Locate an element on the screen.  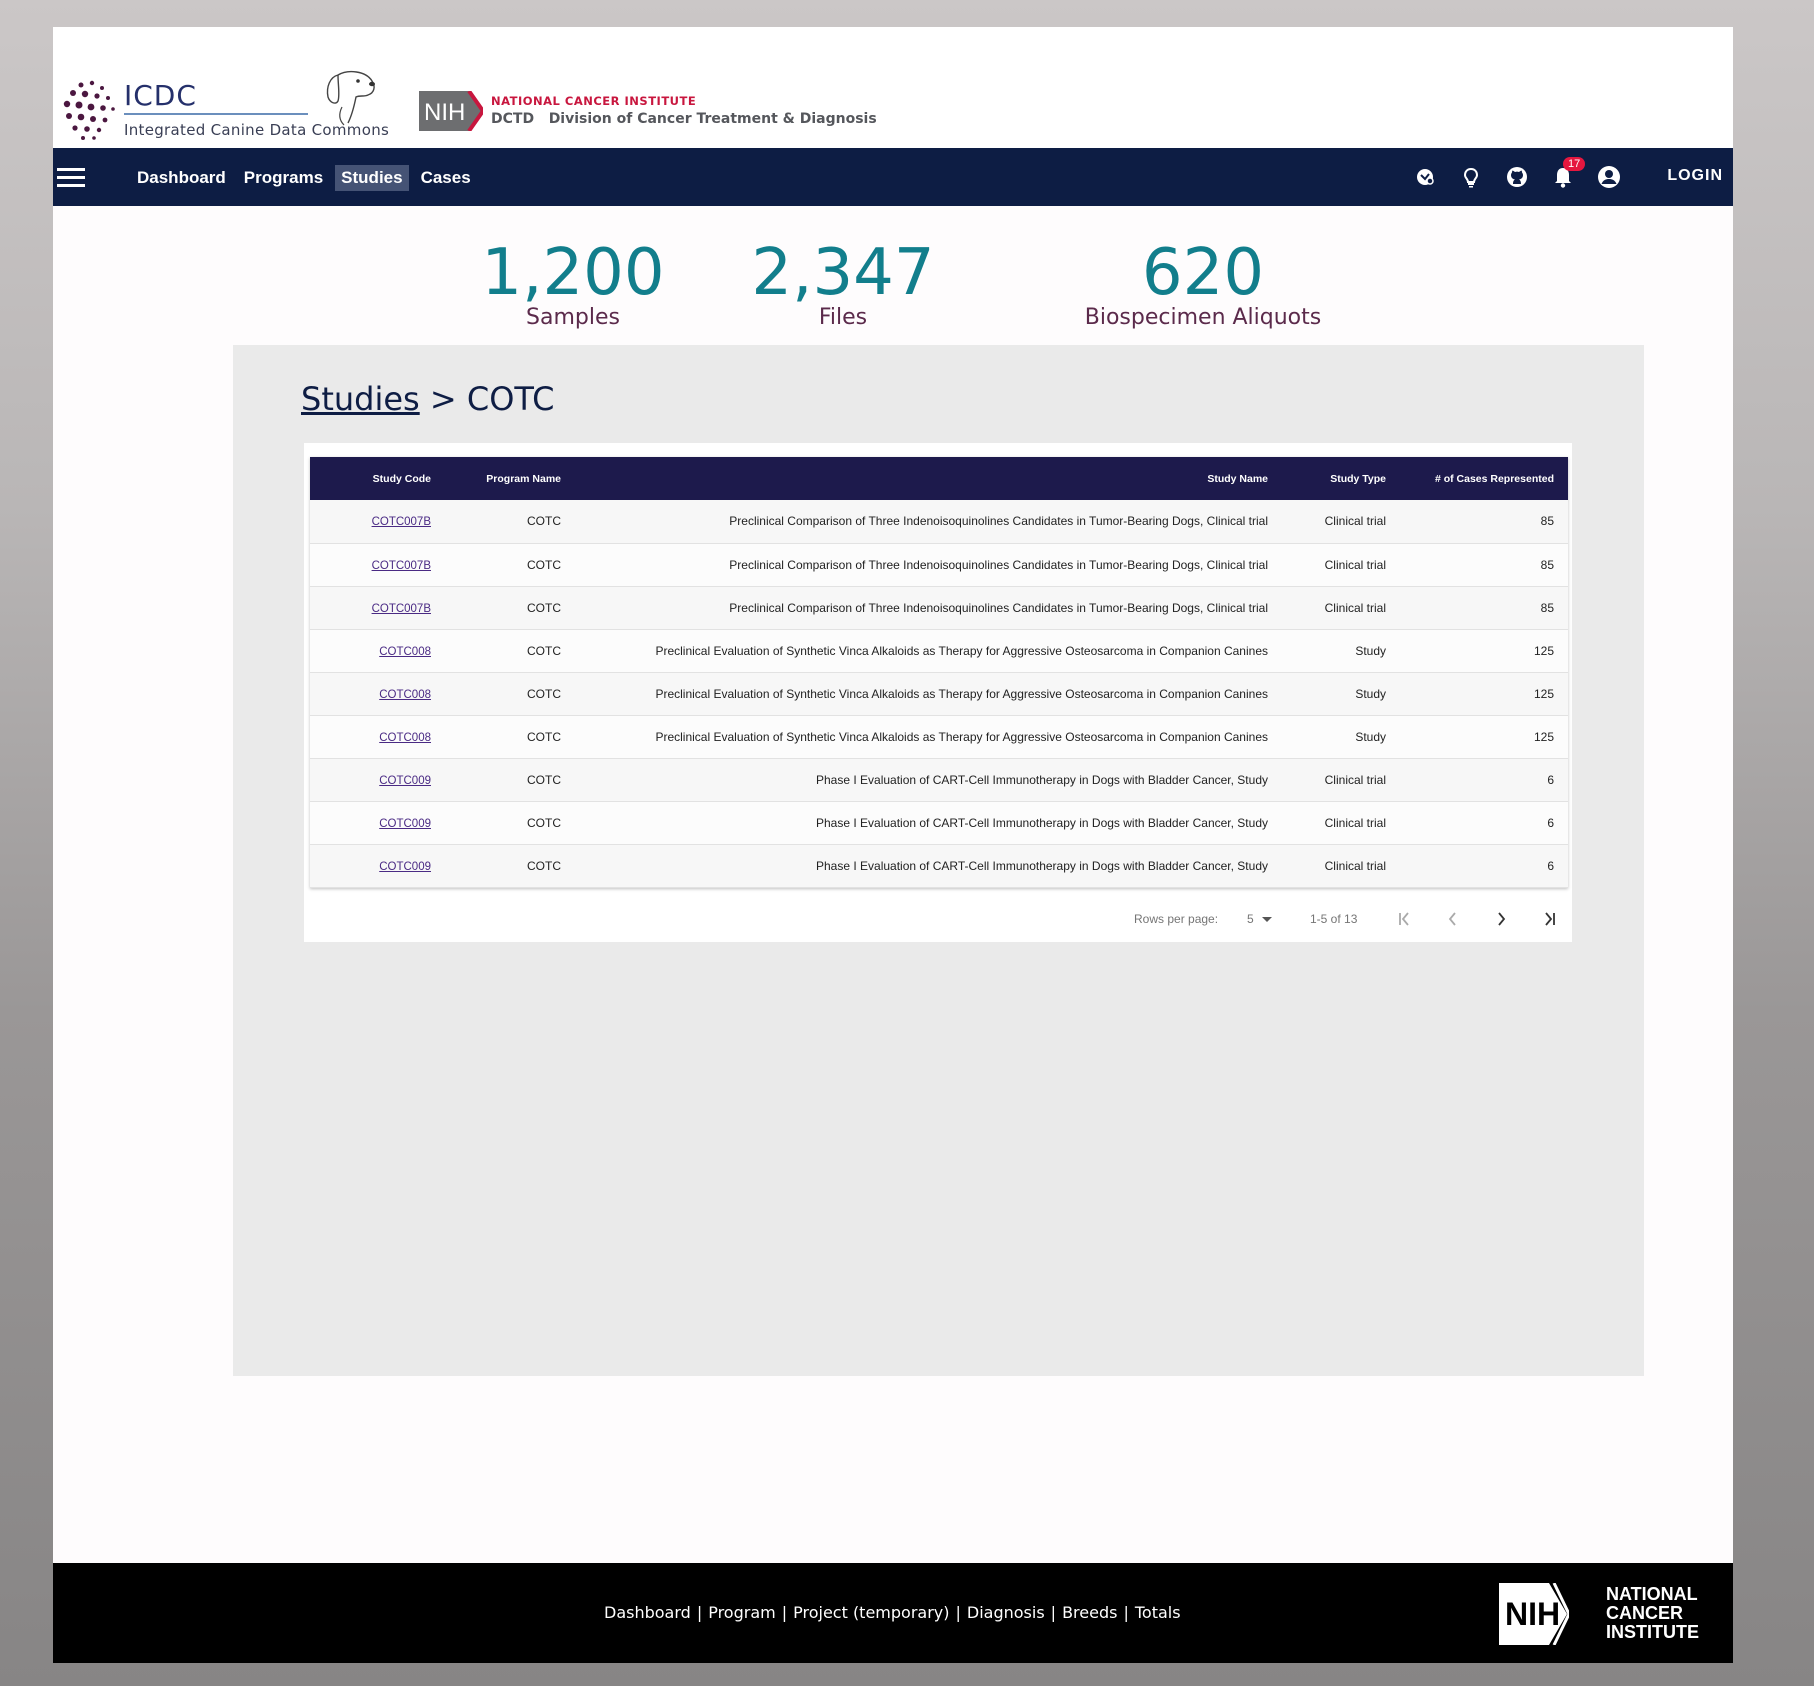
breadcrumb-current: COTC is located at coordinates (510, 399).